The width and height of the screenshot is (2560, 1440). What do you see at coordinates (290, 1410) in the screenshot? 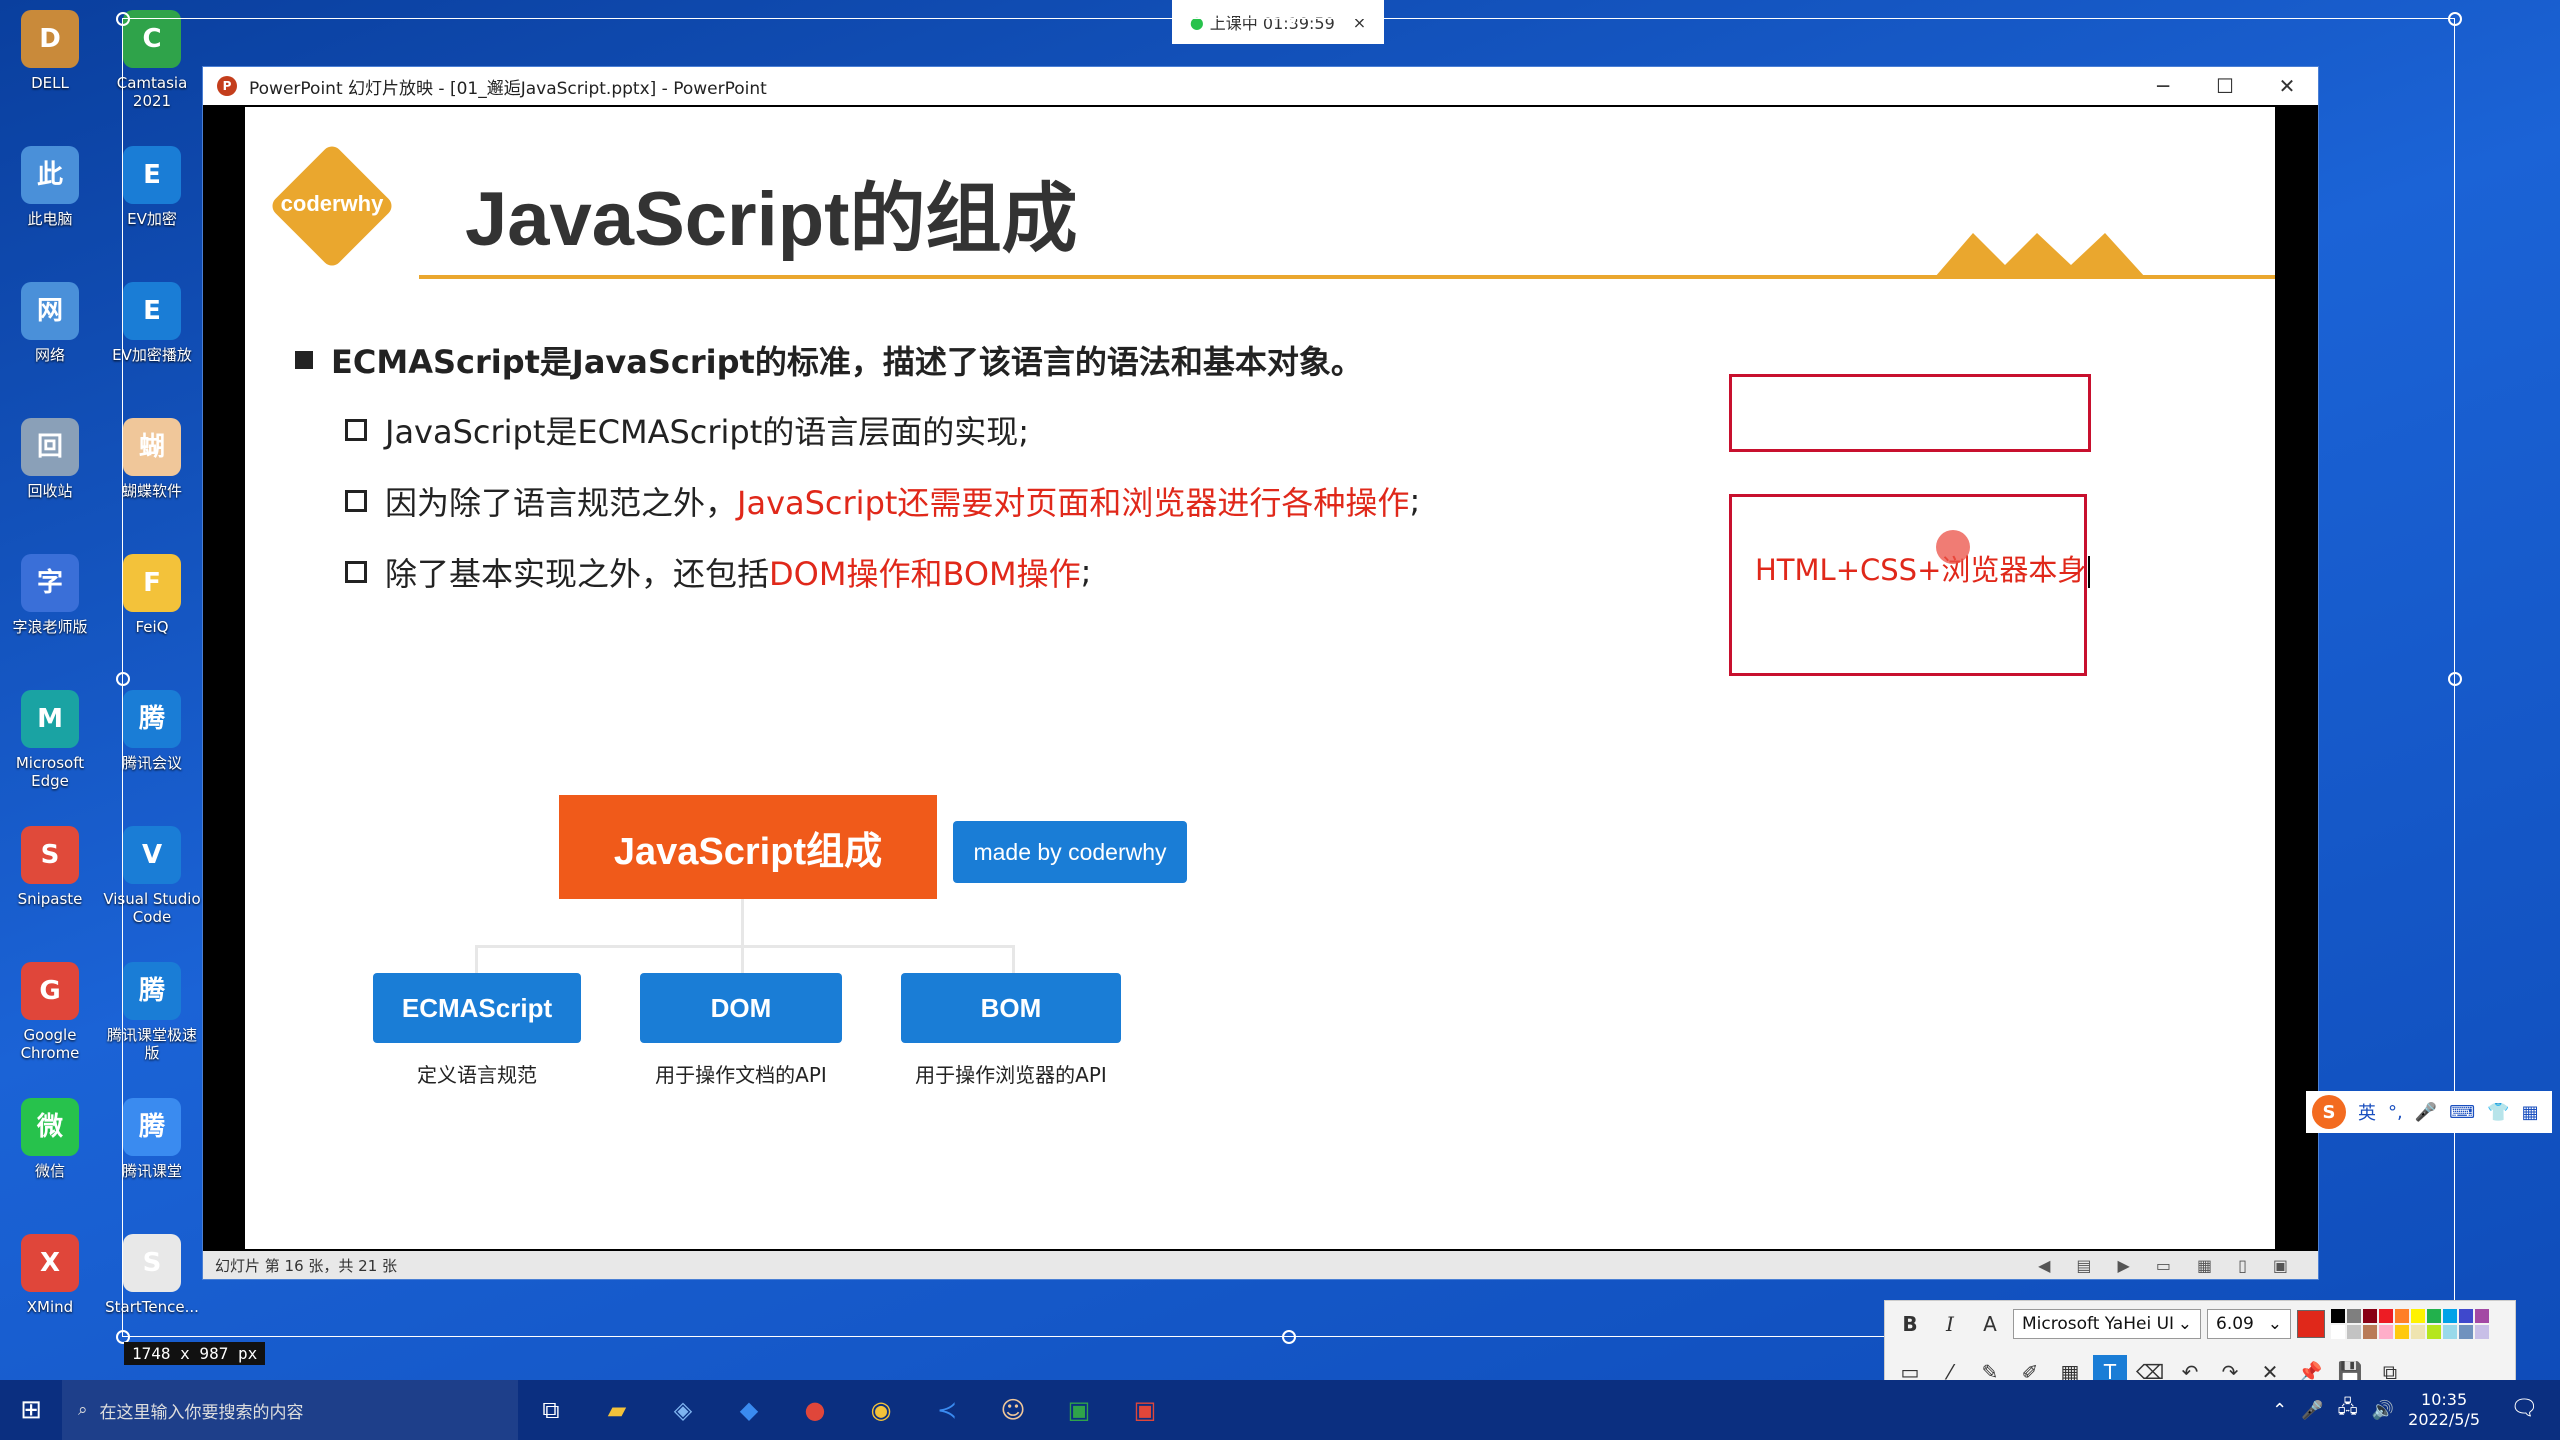
I see `taskbar-search: ⌕ 在这里输入你要搜索的内容` at bounding box center [290, 1410].